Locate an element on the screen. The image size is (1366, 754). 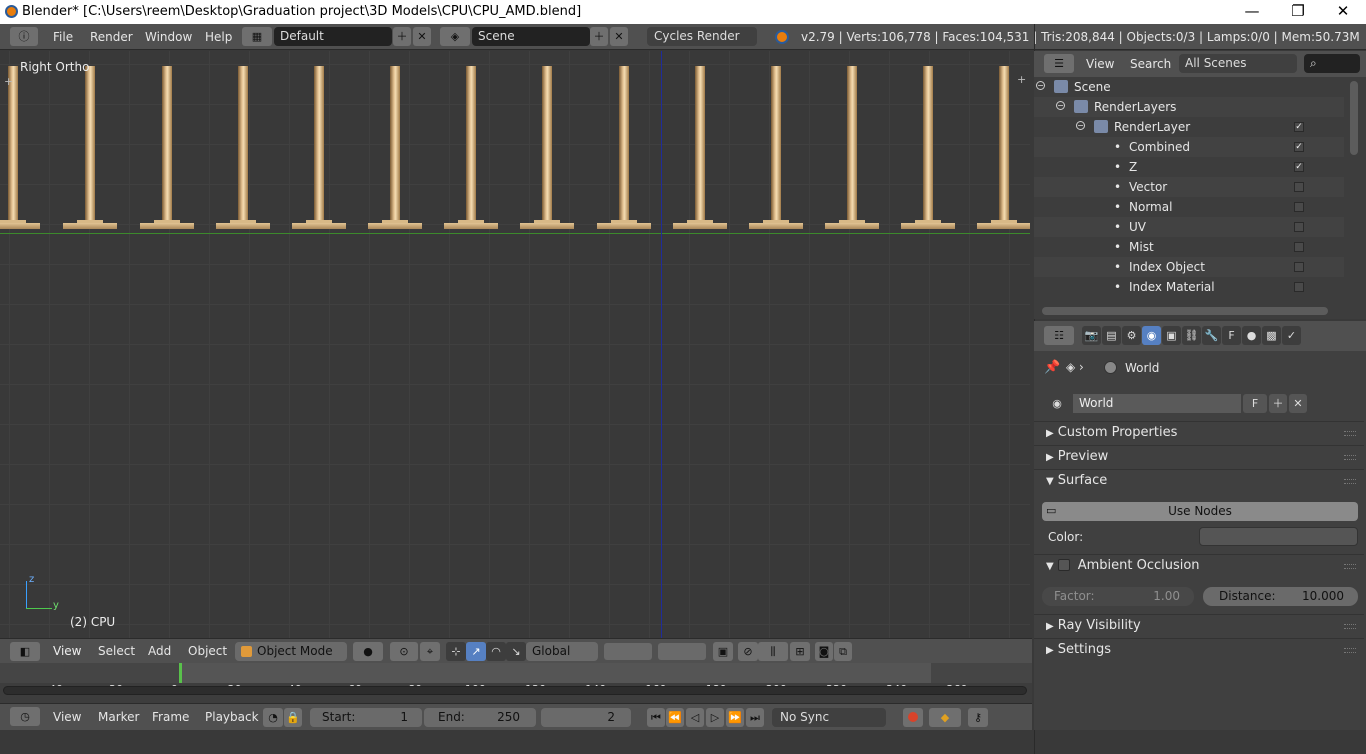
jump-start-icon: ⏮ is located at coordinates (656, 717).